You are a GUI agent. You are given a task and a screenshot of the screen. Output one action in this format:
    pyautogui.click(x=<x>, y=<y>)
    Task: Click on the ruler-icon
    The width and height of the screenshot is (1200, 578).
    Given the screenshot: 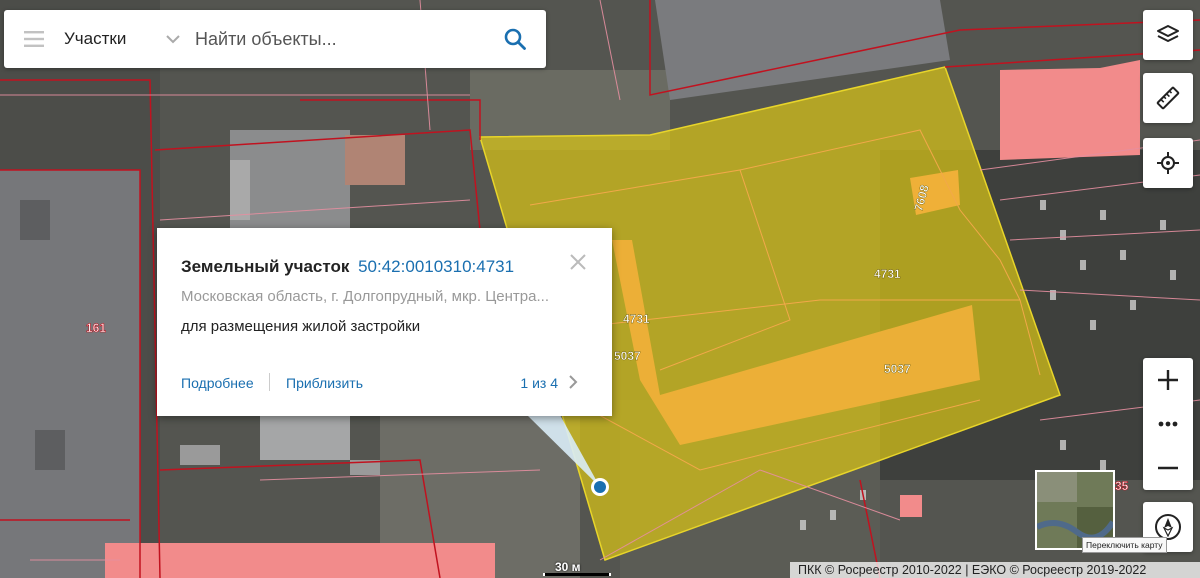 What is the action you would take?
    pyautogui.click(x=1168, y=98)
    